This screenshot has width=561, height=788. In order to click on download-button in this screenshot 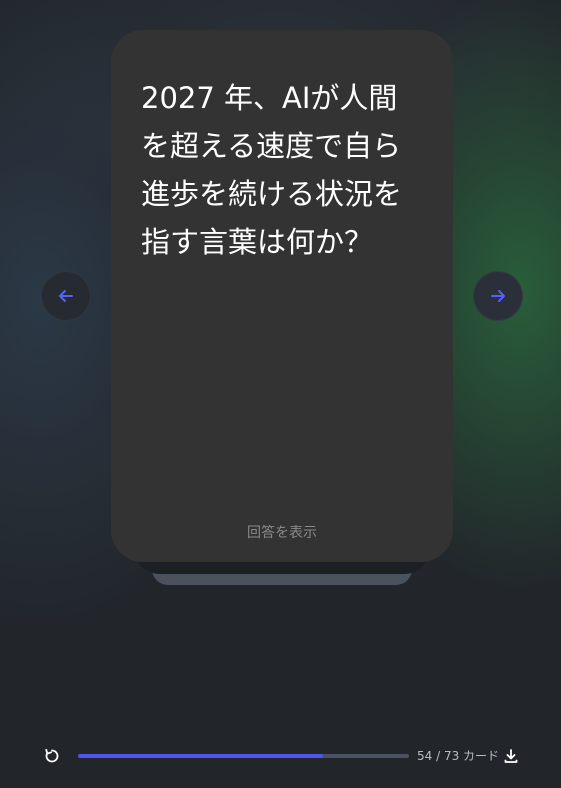, I will do `click(511, 756)`.